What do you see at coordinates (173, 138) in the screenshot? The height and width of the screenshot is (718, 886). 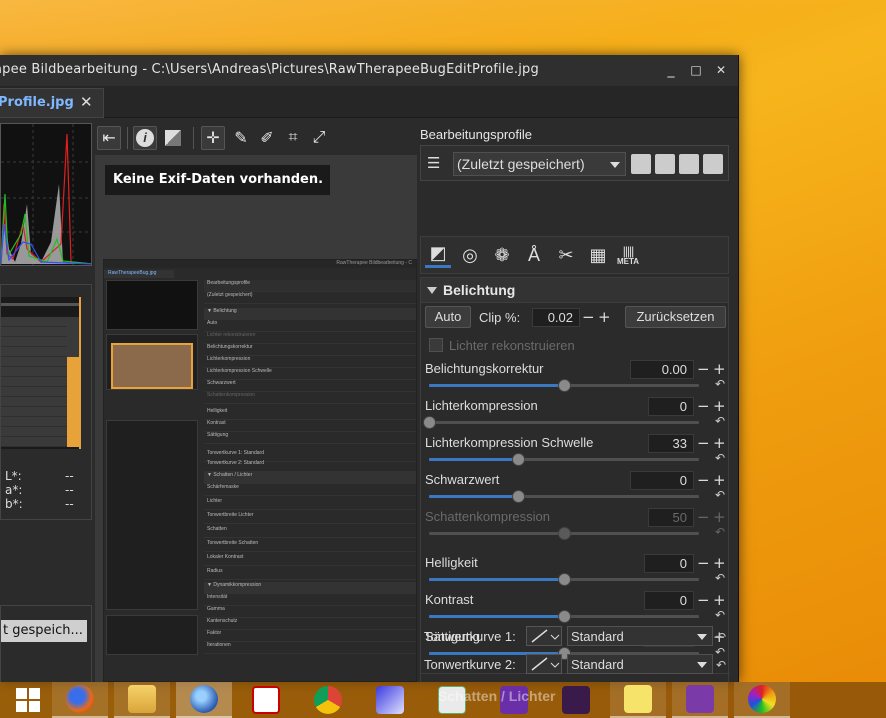 I see `before-after-icon` at bounding box center [173, 138].